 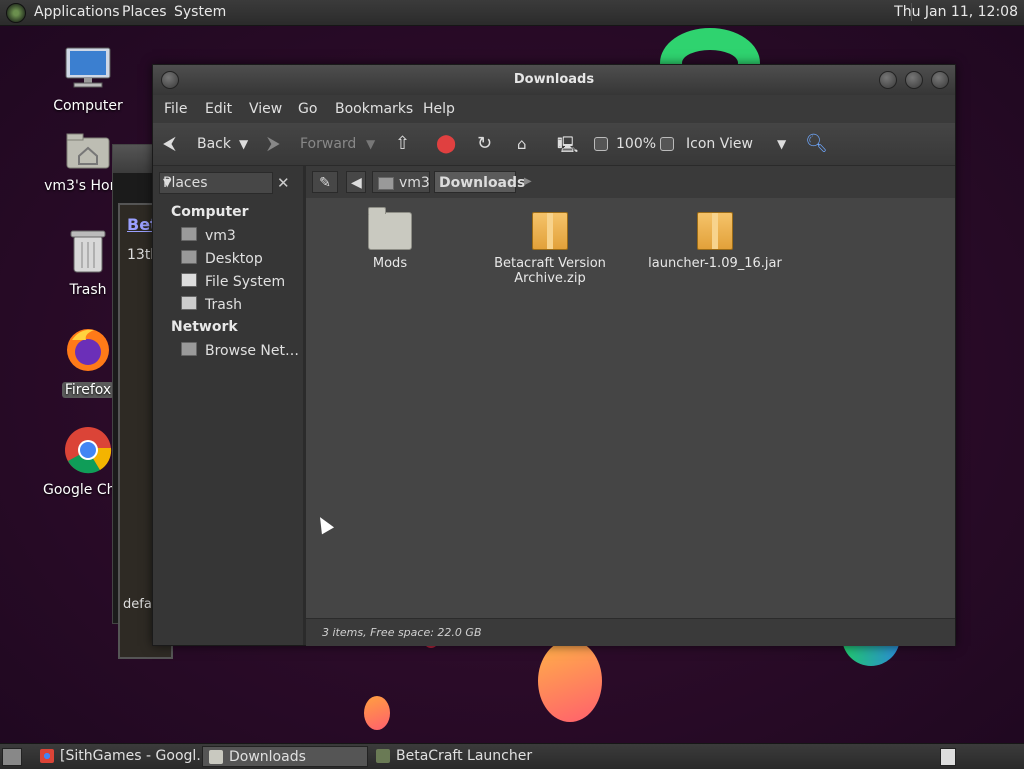 What do you see at coordinates (77, 12) in the screenshot?
I see `menu-applications: Applications` at bounding box center [77, 12].